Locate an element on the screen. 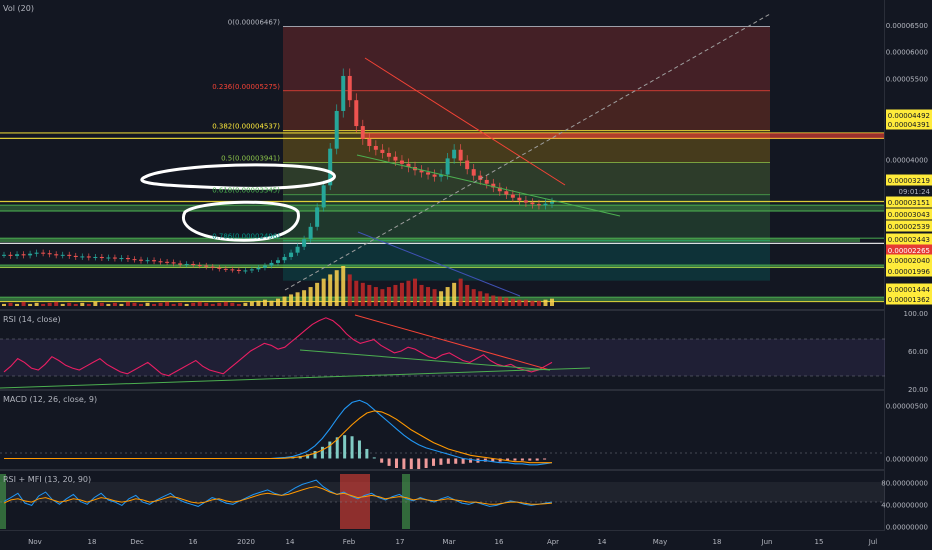 The image size is (932, 550). time-tick-label: May is located at coordinates (660, 542).